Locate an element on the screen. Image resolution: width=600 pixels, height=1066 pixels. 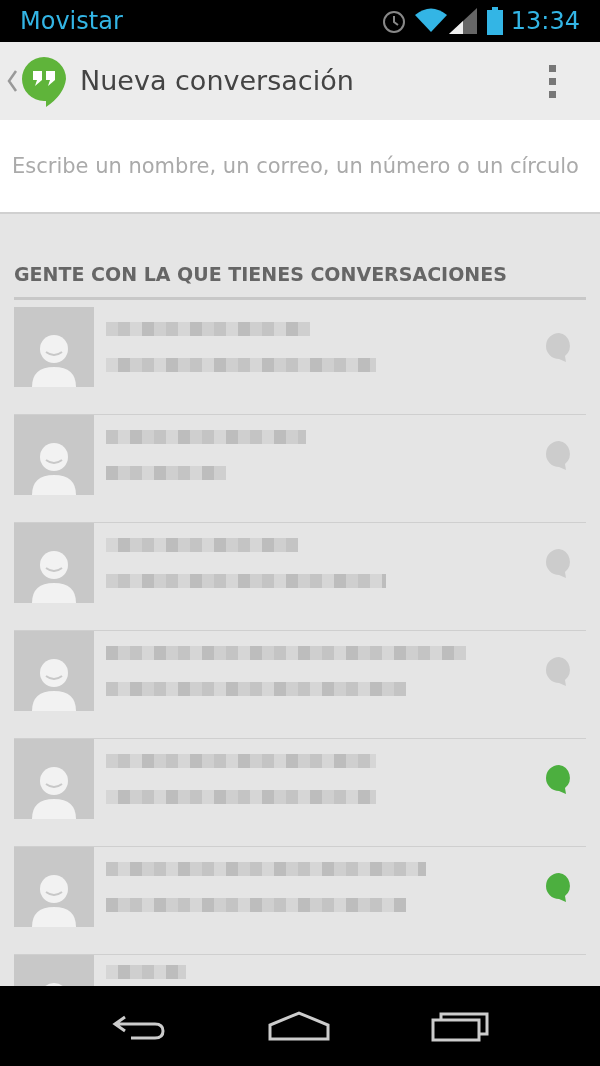
clock-time: 13:34 is located at coordinates (545, 21).